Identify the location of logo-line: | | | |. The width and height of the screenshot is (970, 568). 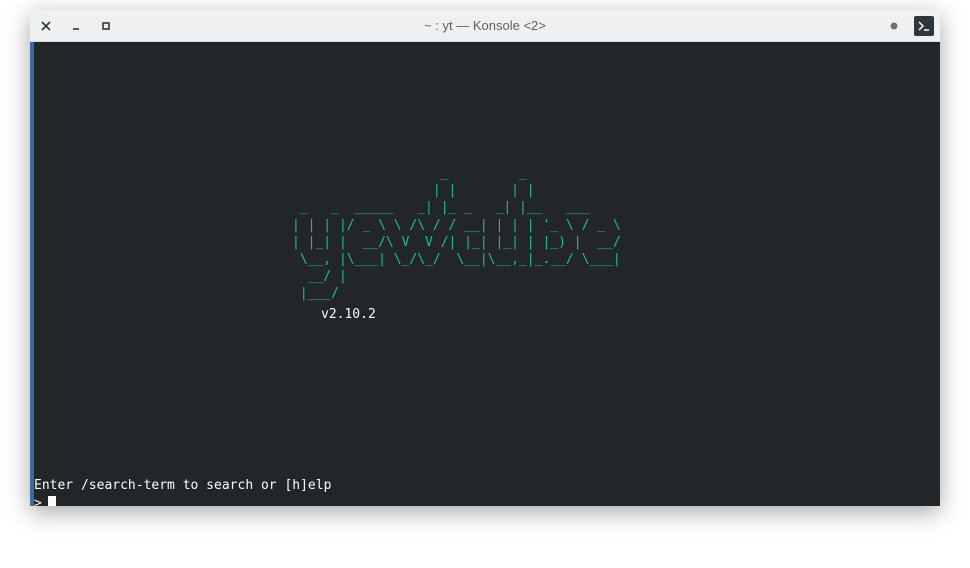
(413, 191).